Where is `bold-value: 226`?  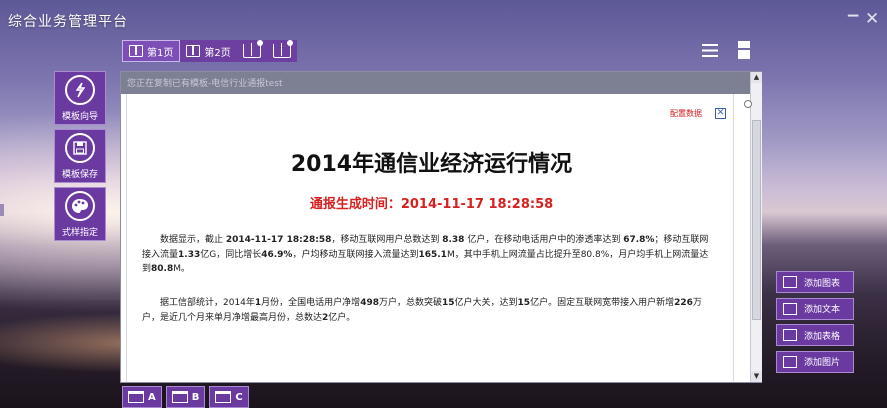
bold-value: 226 is located at coordinates (683, 303).